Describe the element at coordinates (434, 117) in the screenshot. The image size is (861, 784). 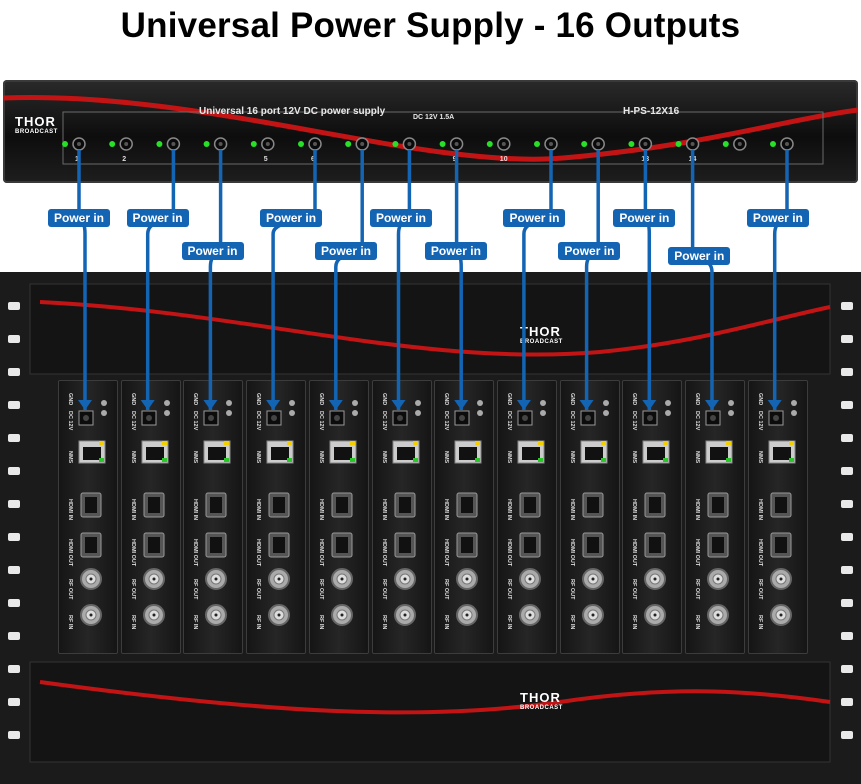
I see `psu-rating: DC 12V 1.5A` at that location.